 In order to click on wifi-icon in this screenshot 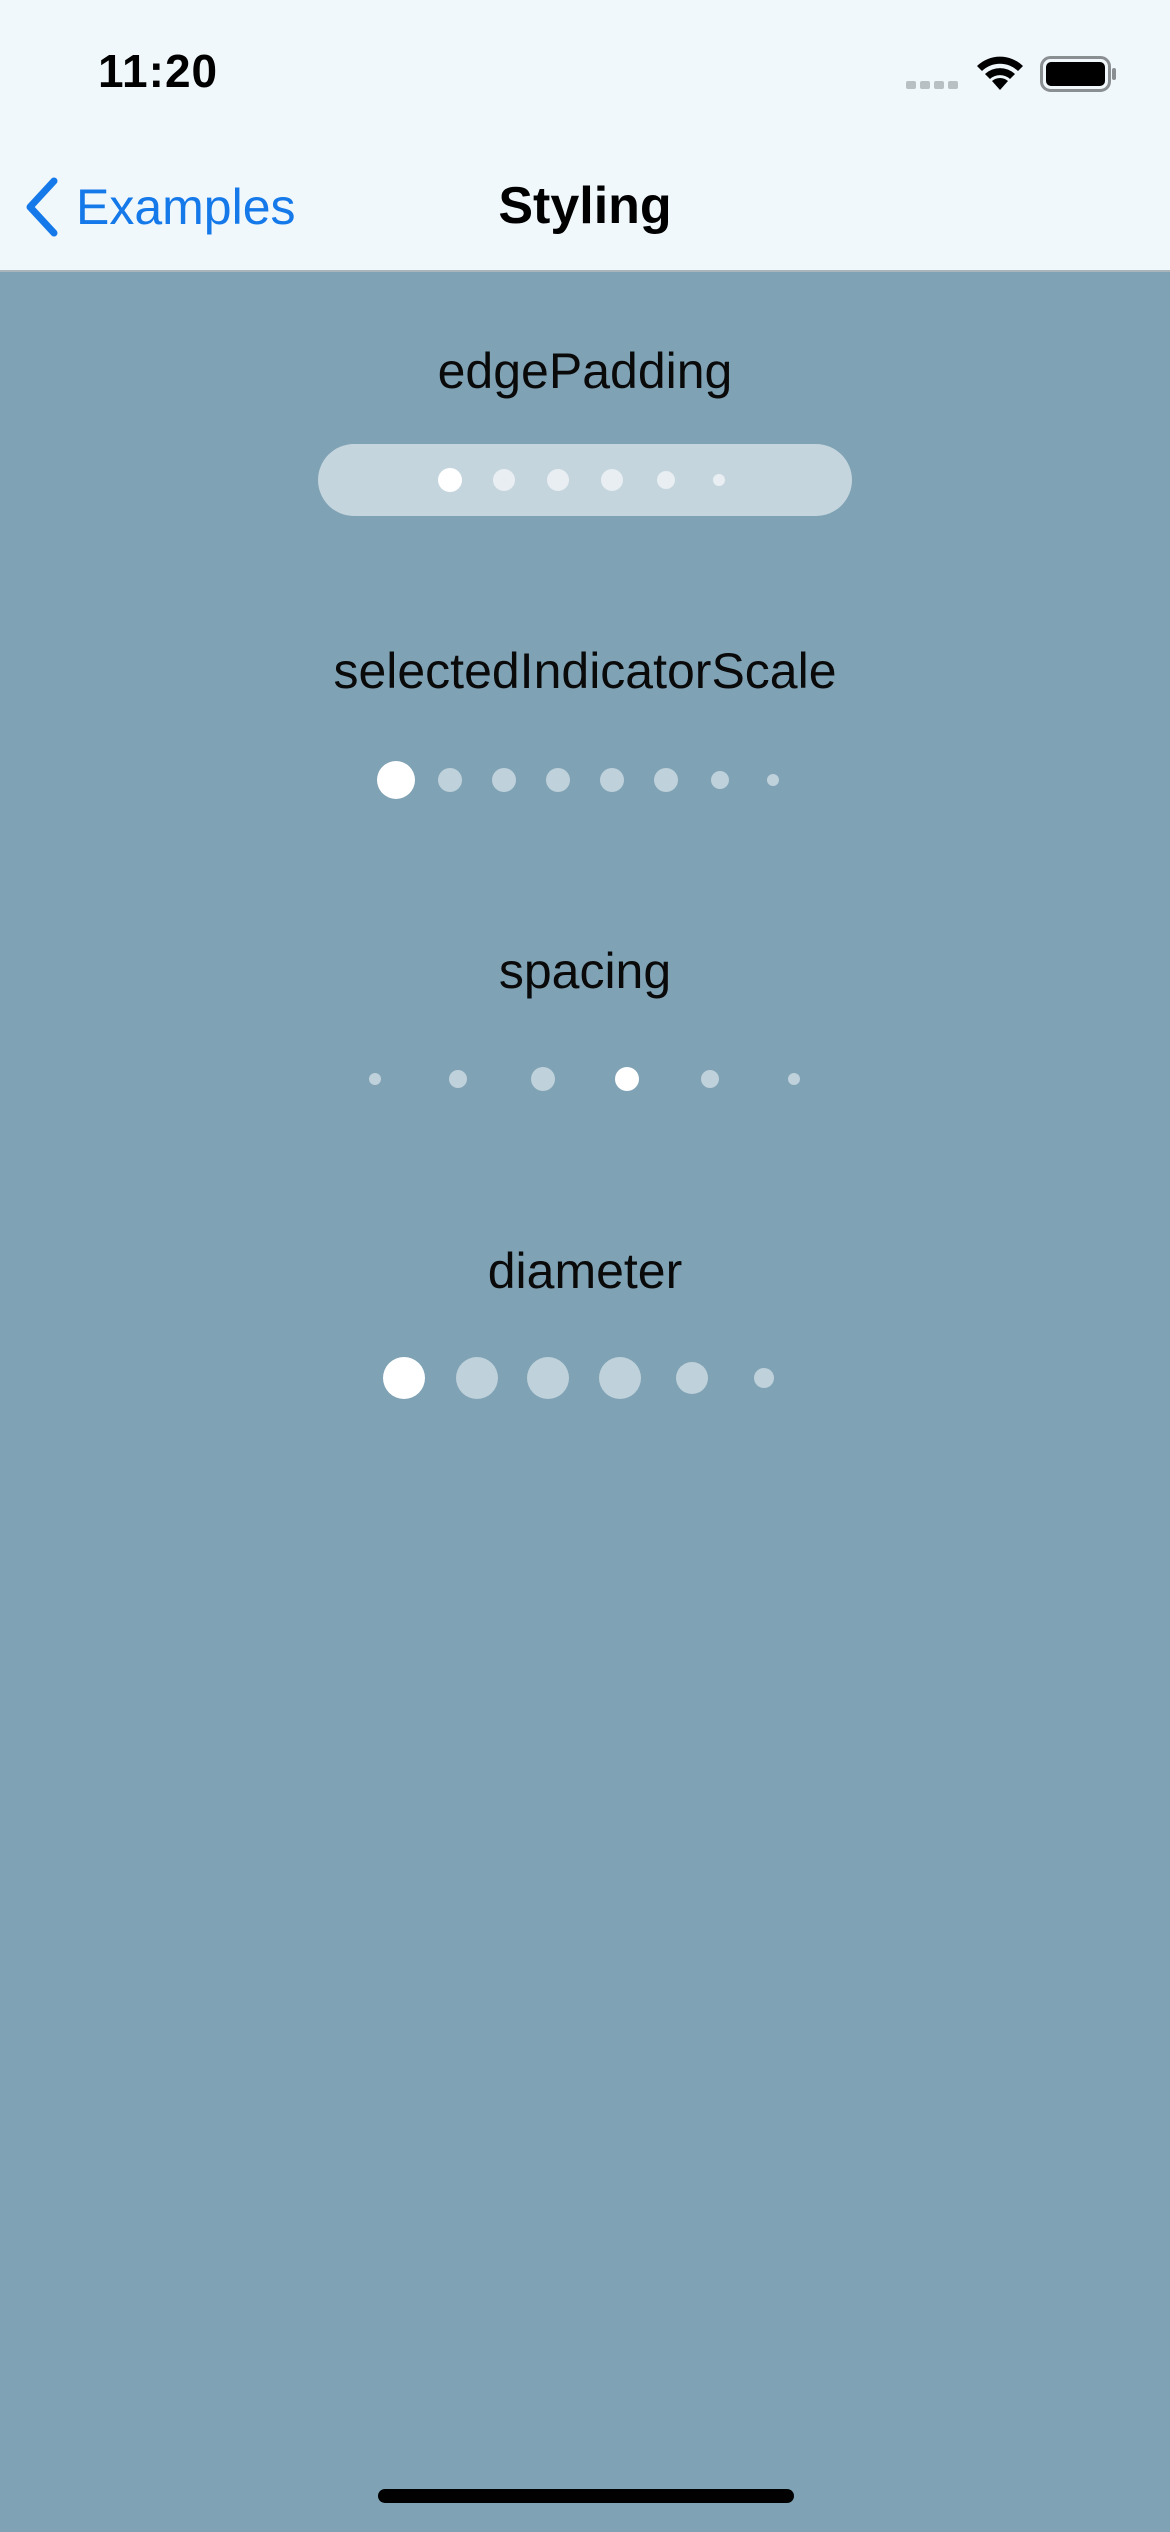, I will do `click(1000, 73)`.